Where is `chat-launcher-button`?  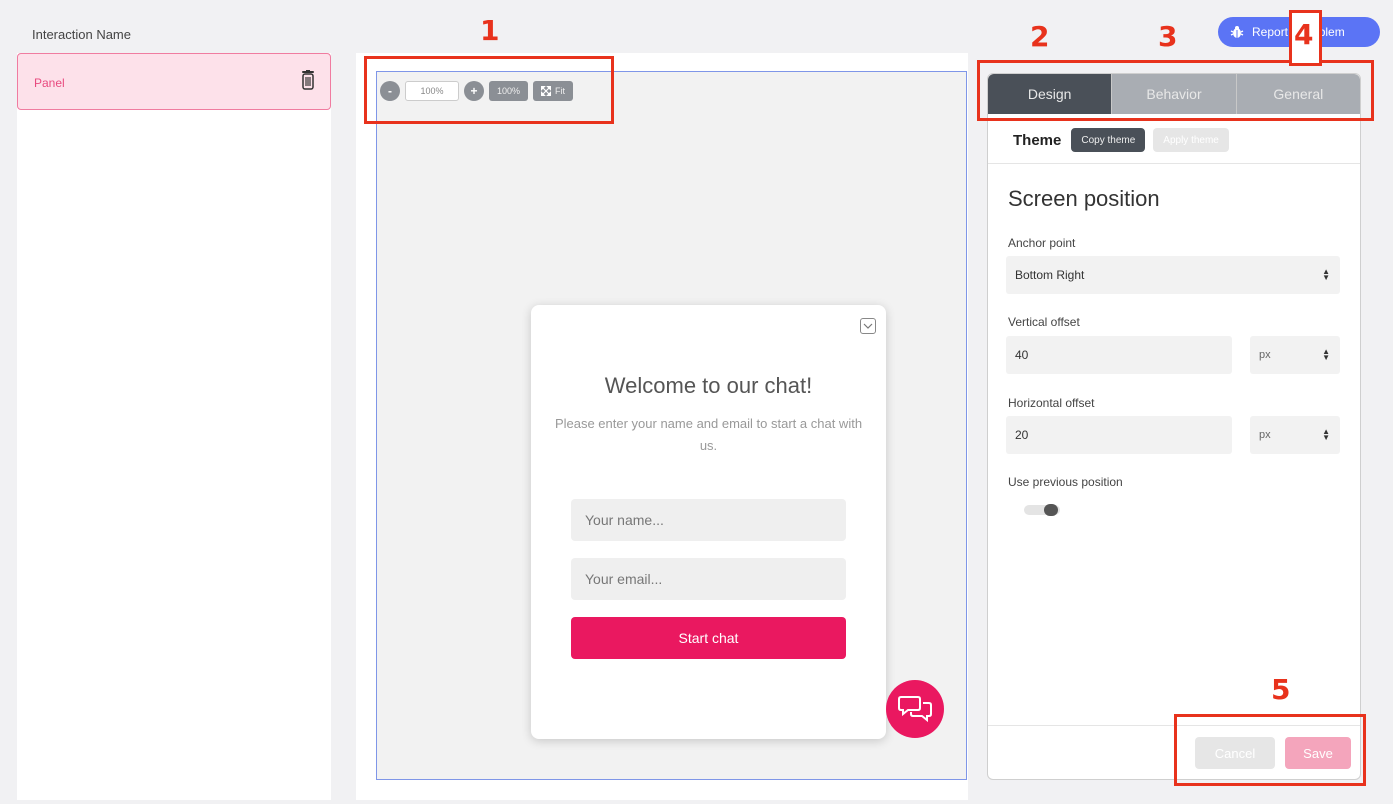
chat-launcher-button is located at coordinates (915, 709).